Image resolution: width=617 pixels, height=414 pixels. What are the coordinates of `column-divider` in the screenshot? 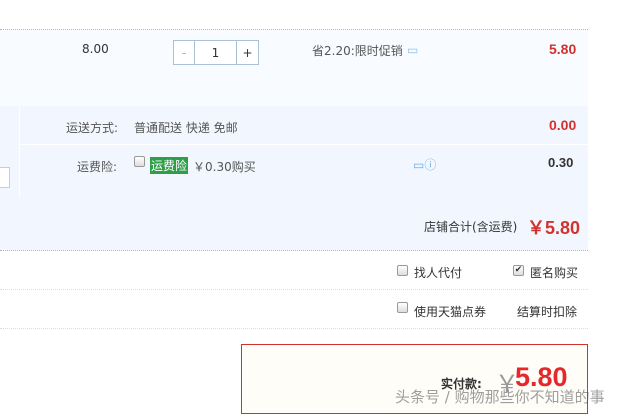 It's located at (19, 152).